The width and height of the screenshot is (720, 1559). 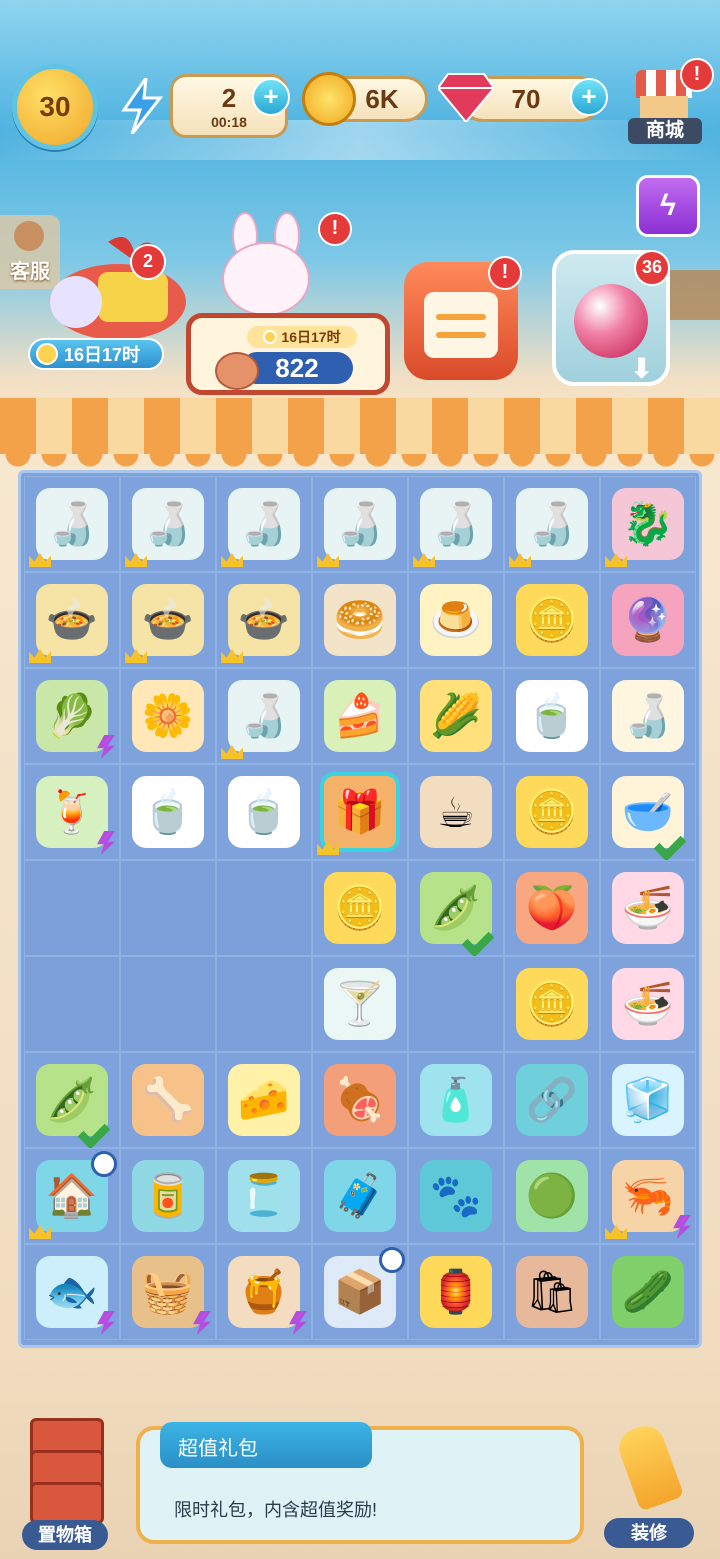 I want to click on board-cell: 🧺, so click(x=168, y=1292).